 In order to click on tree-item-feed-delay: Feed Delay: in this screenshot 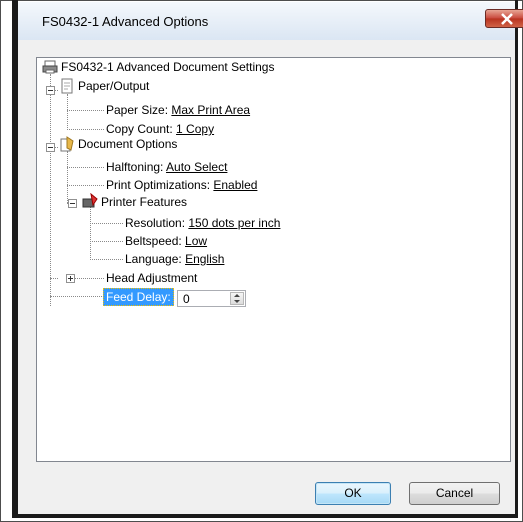, I will do `click(138, 297)`.